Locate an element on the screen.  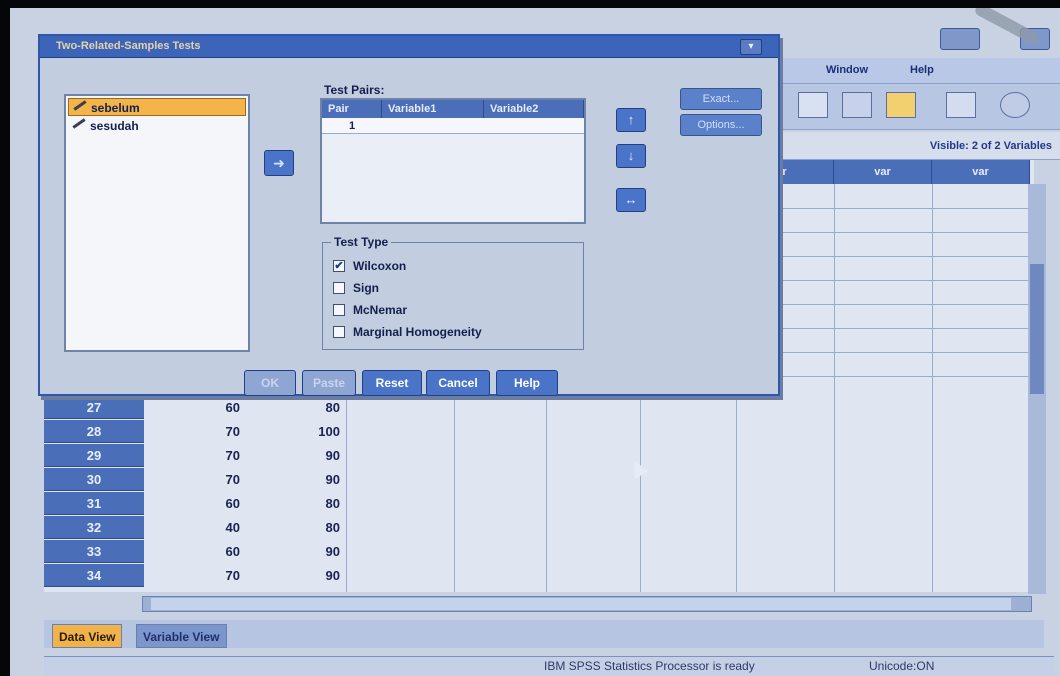
column-header-variable2: Variable2 is located at coordinates (534, 109).